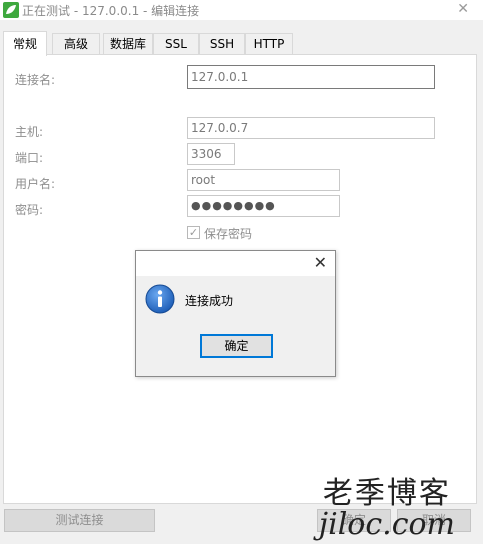 This screenshot has width=483, height=544. Describe the element at coordinates (160, 299) in the screenshot. I see `info-icon` at that location.